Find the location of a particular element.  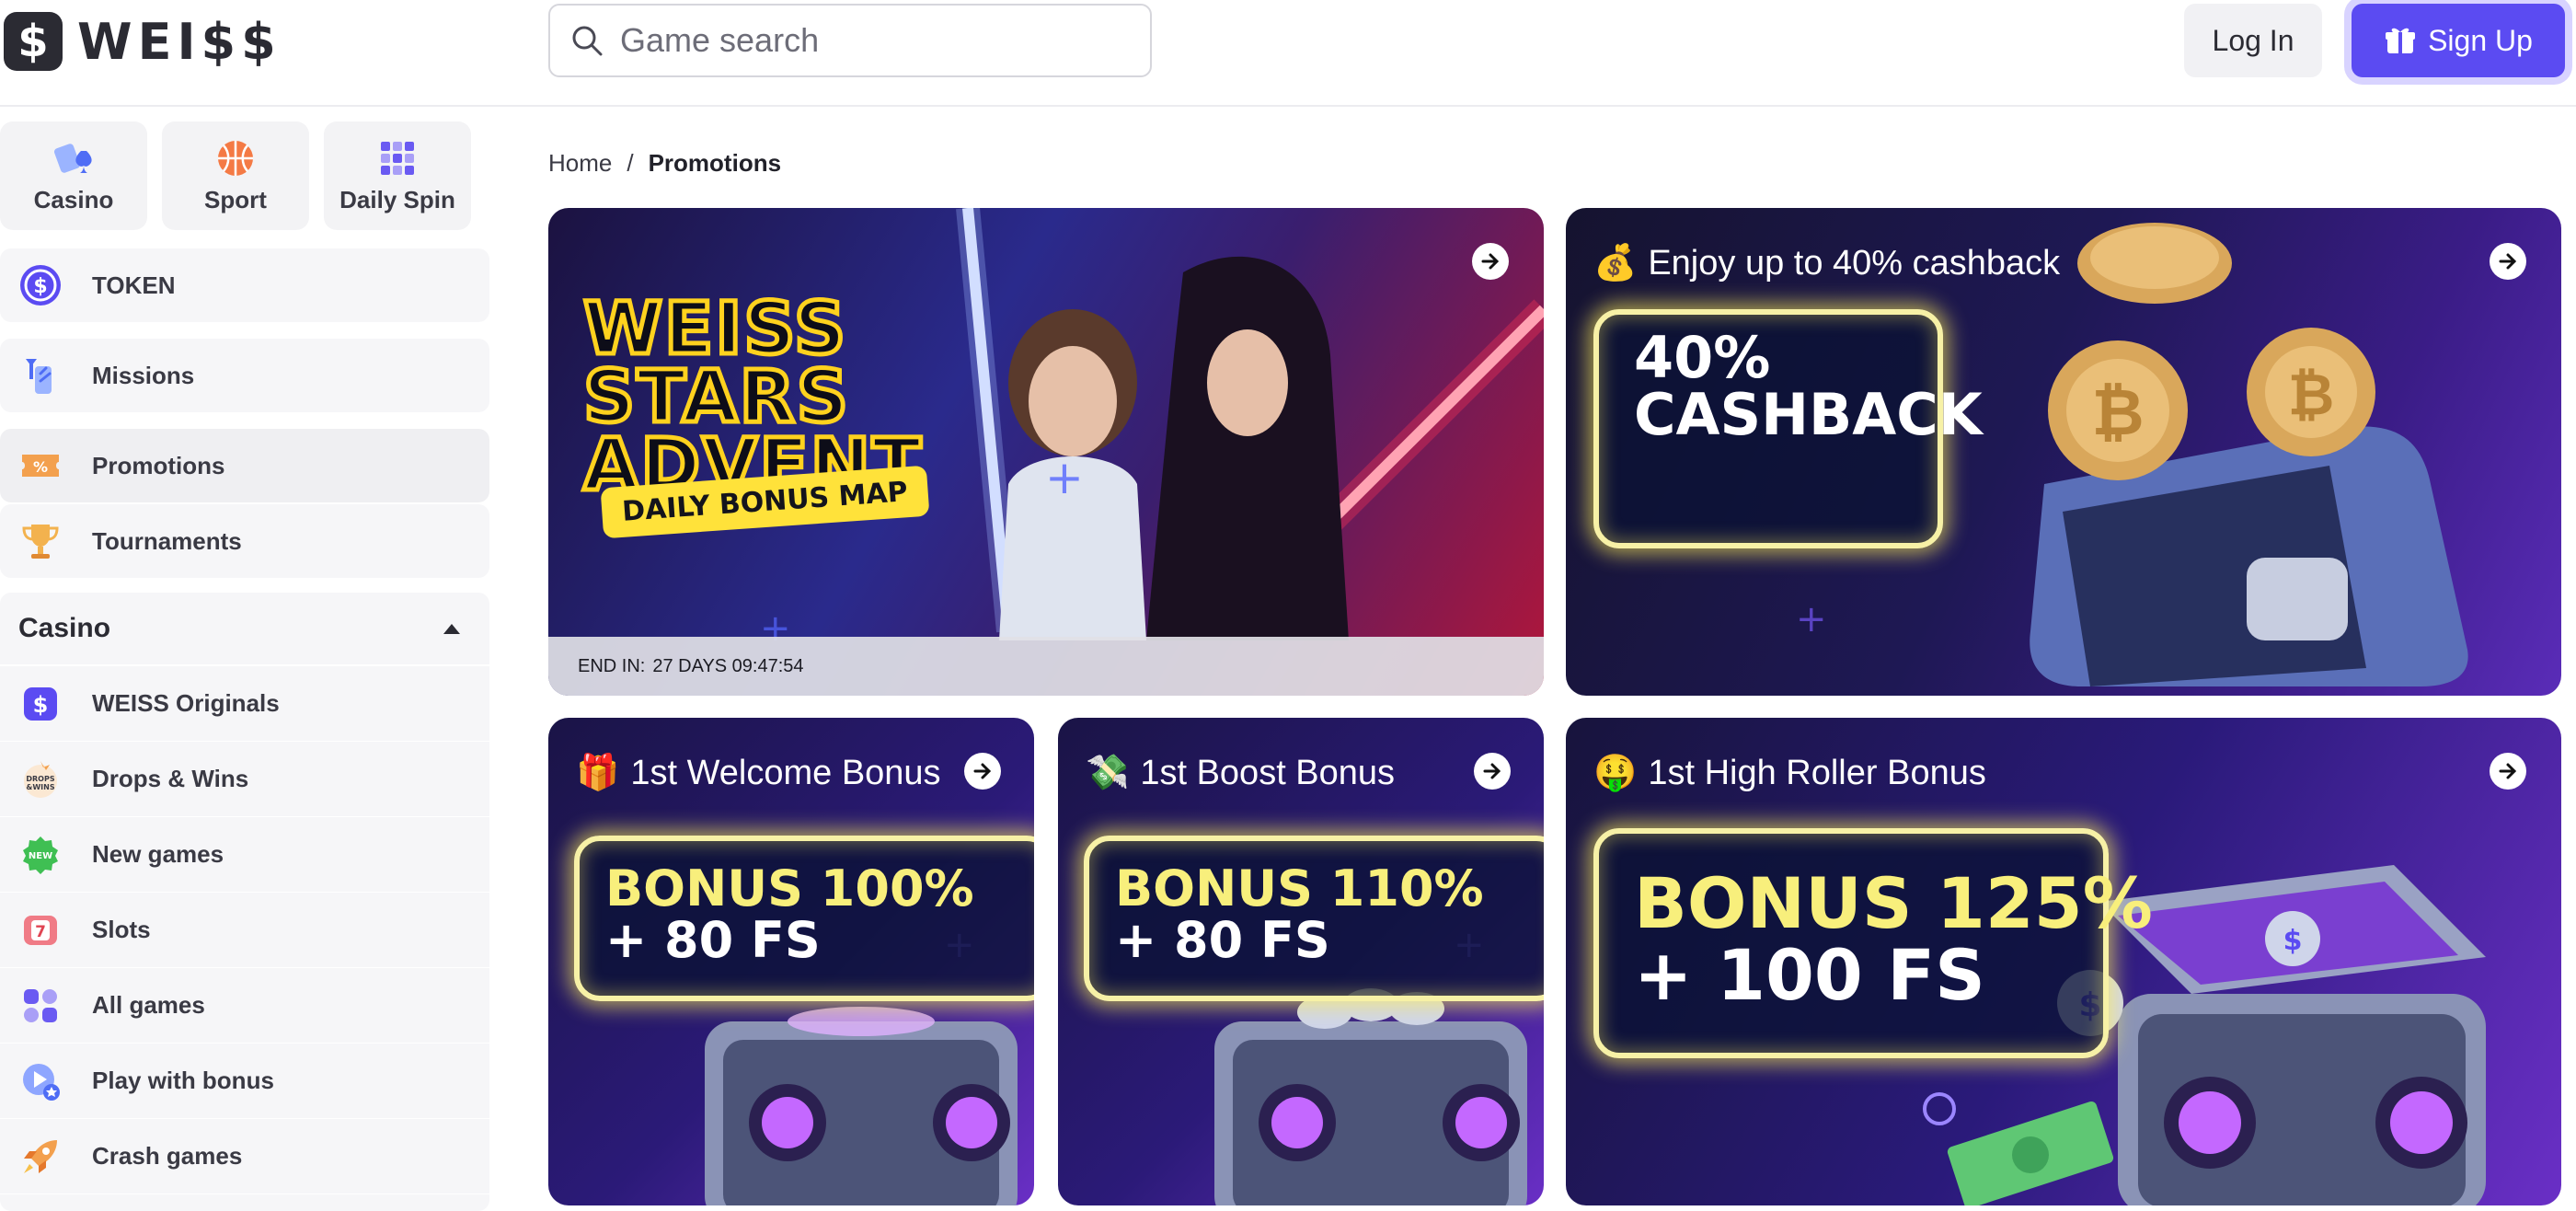

rocket-icon is located at coordinates (40, 1157).